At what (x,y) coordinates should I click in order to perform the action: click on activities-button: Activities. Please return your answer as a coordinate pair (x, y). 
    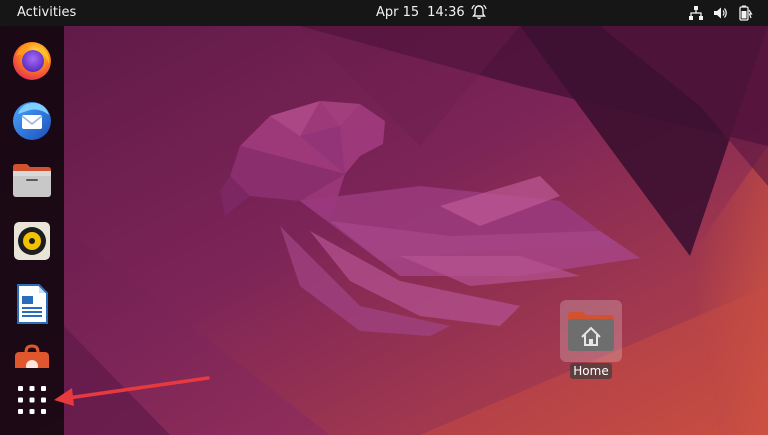
    Looking at the image, I should click on (46, 12).